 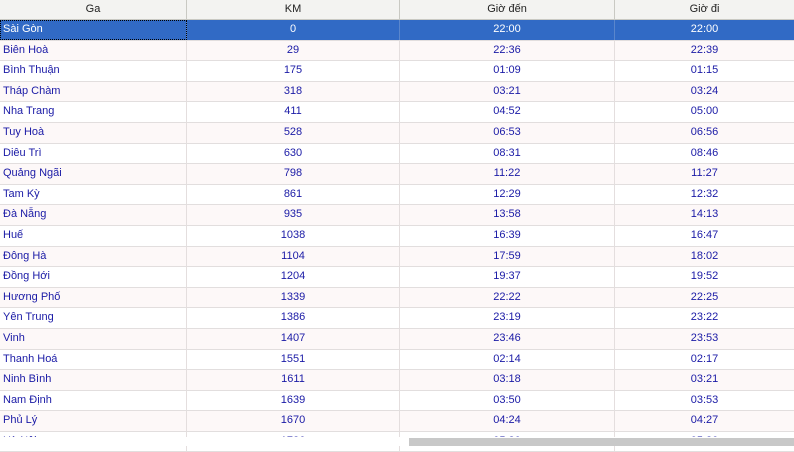 I want to click on cell-km: 1104, so click(x=293, y=256).